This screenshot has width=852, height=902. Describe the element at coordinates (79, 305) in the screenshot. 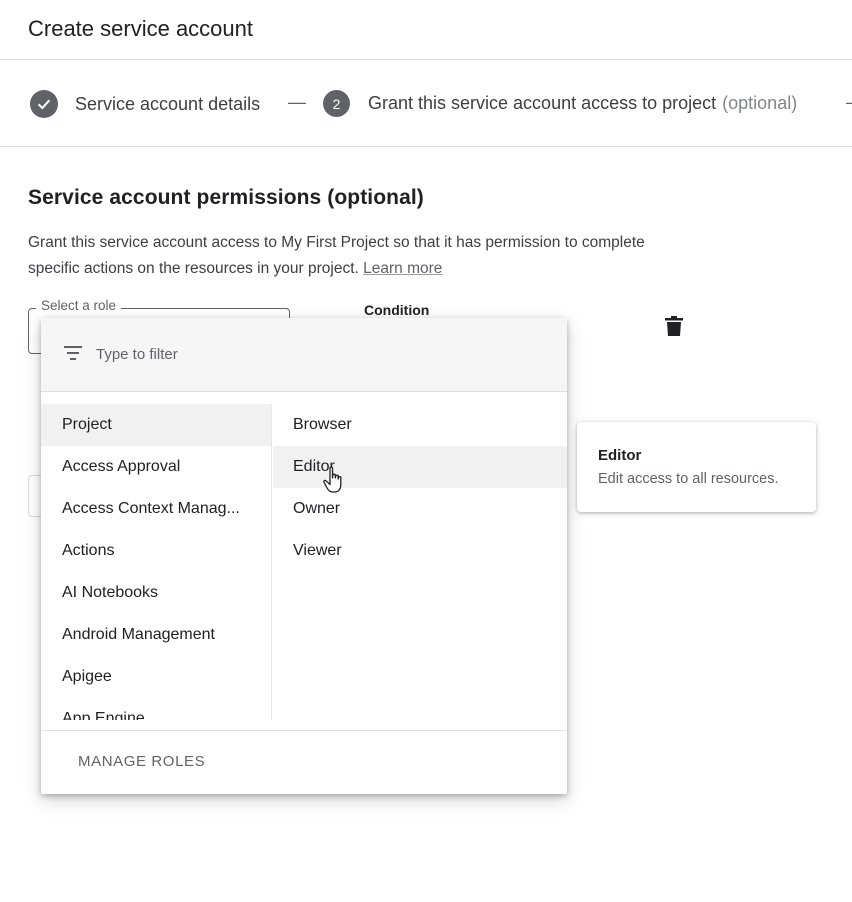

I see `role-select-label: Select a role` at that location.